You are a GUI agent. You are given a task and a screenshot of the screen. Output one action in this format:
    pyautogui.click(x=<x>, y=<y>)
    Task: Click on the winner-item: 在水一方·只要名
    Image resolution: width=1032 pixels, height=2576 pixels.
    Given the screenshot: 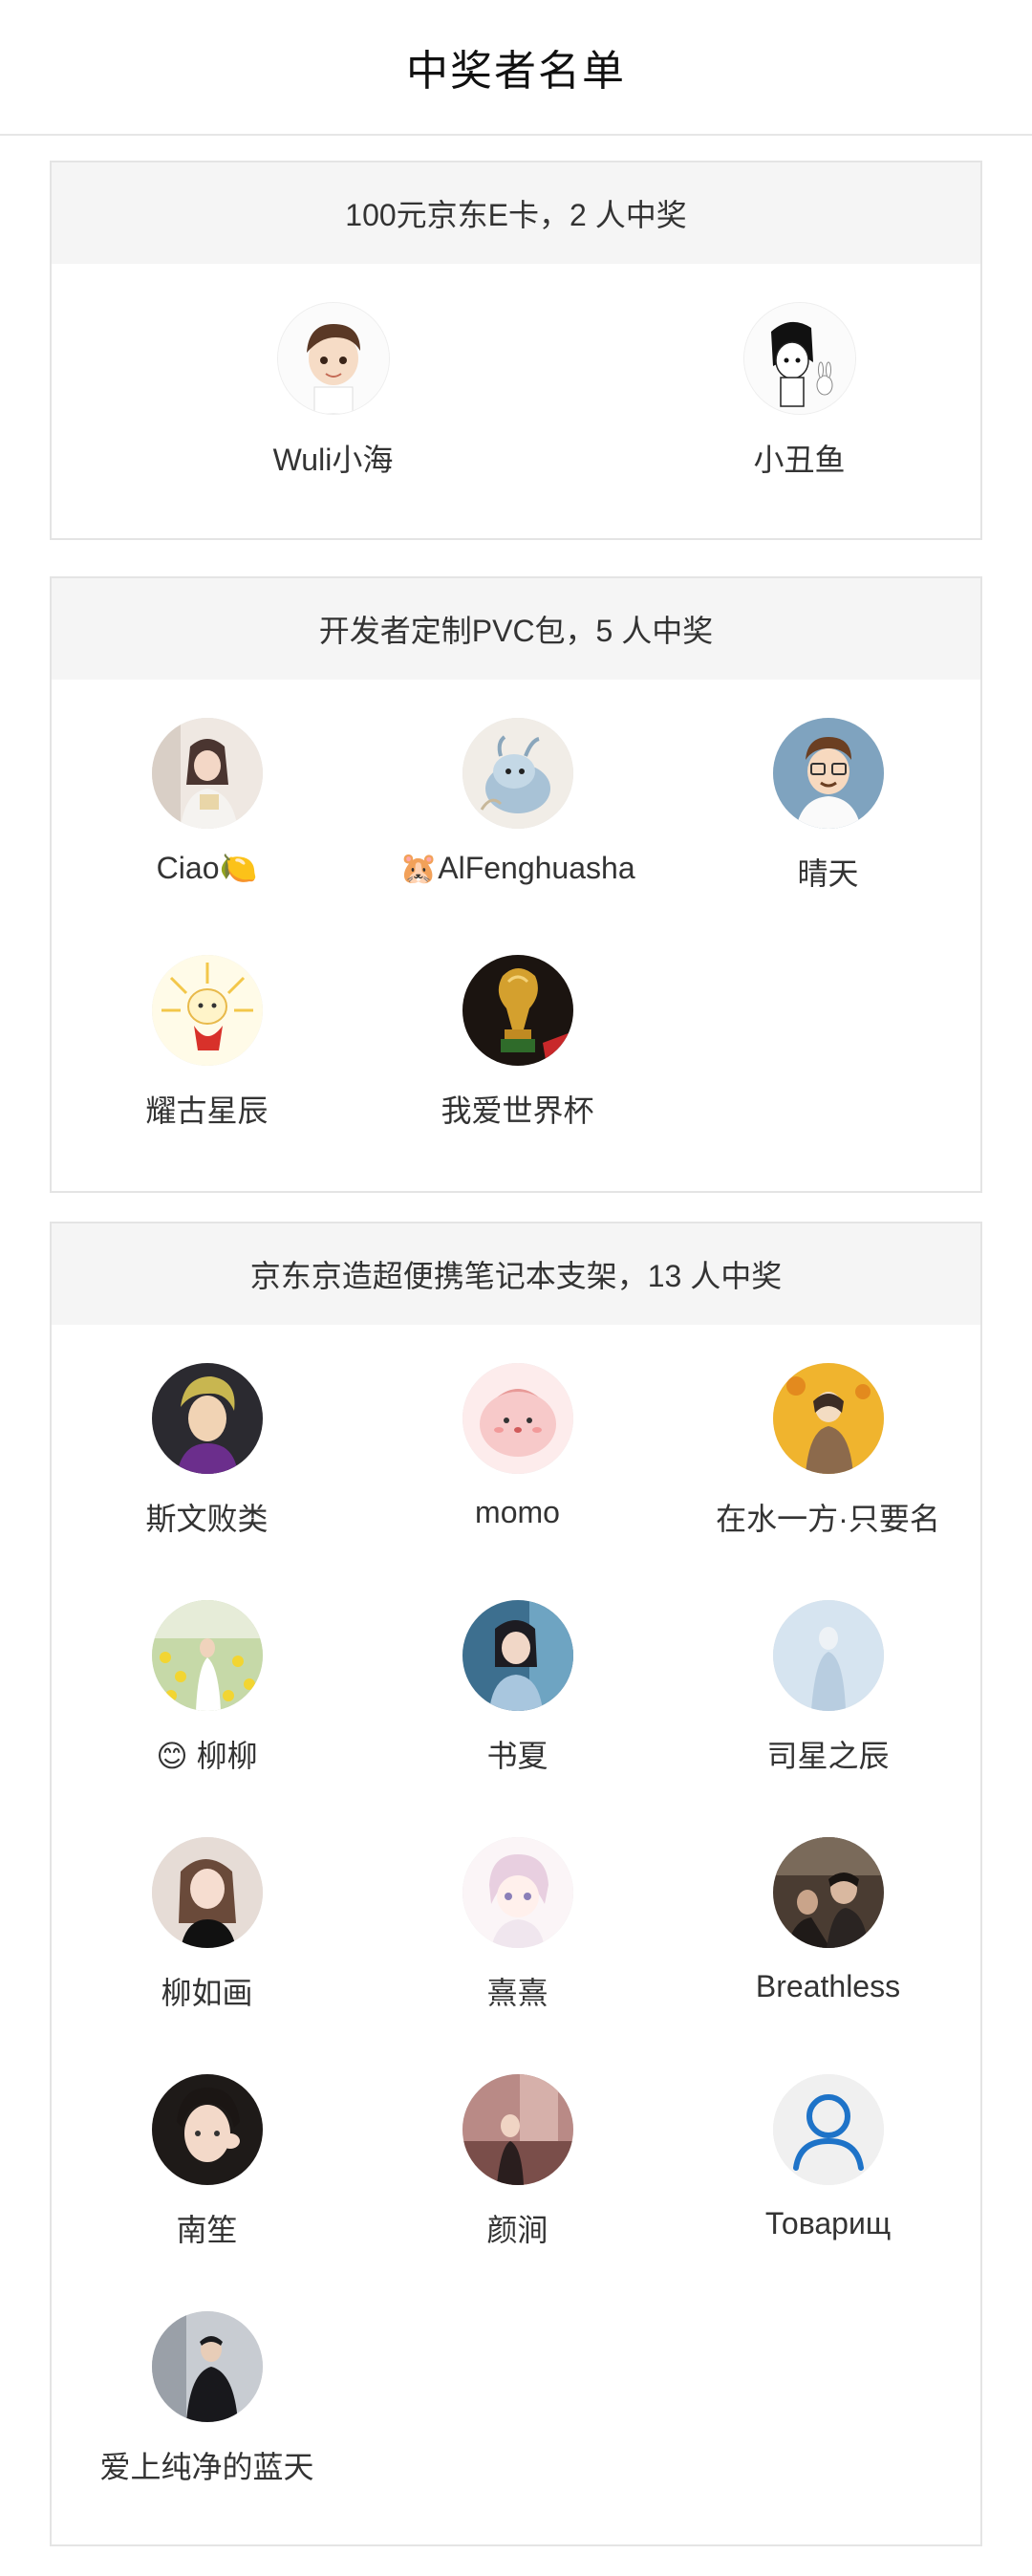 What is the action you would take?
    pyautogui.click(x=828, y=1451)
    